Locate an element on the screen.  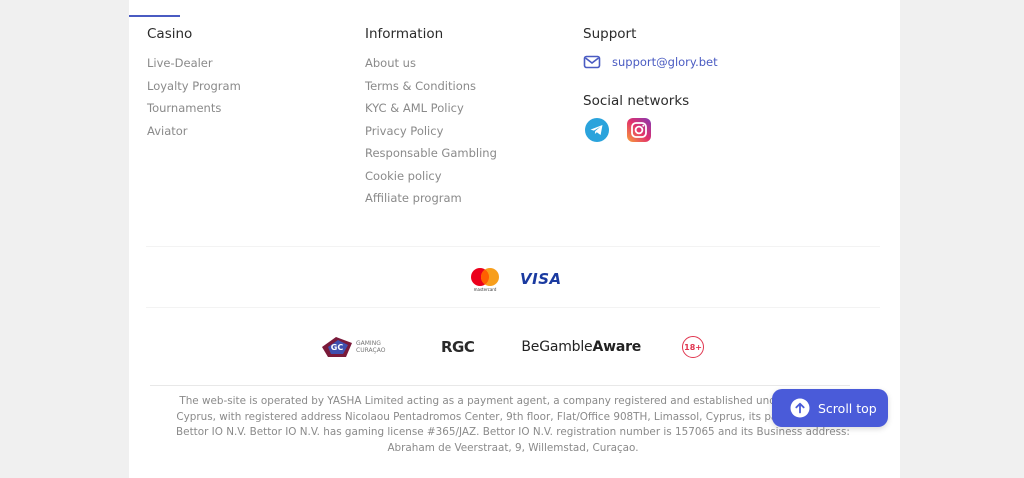
casino-title: Casino is located at coordinates (170, 34).